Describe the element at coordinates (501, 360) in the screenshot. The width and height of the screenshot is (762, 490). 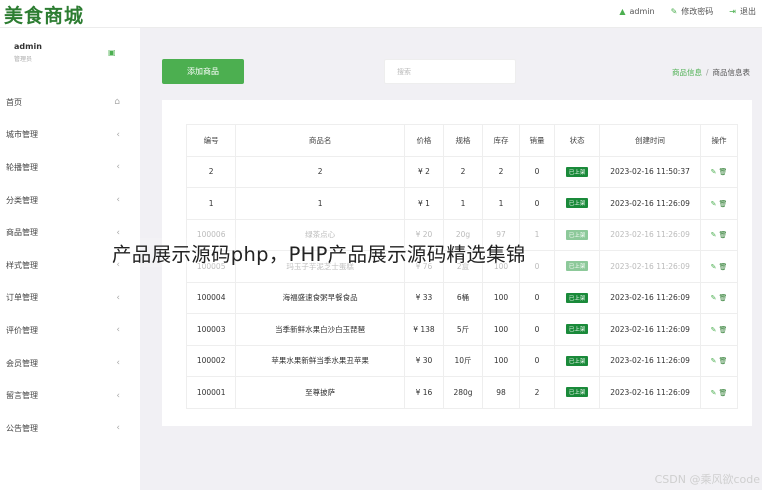
I see `cell-stock: 100` at that location.